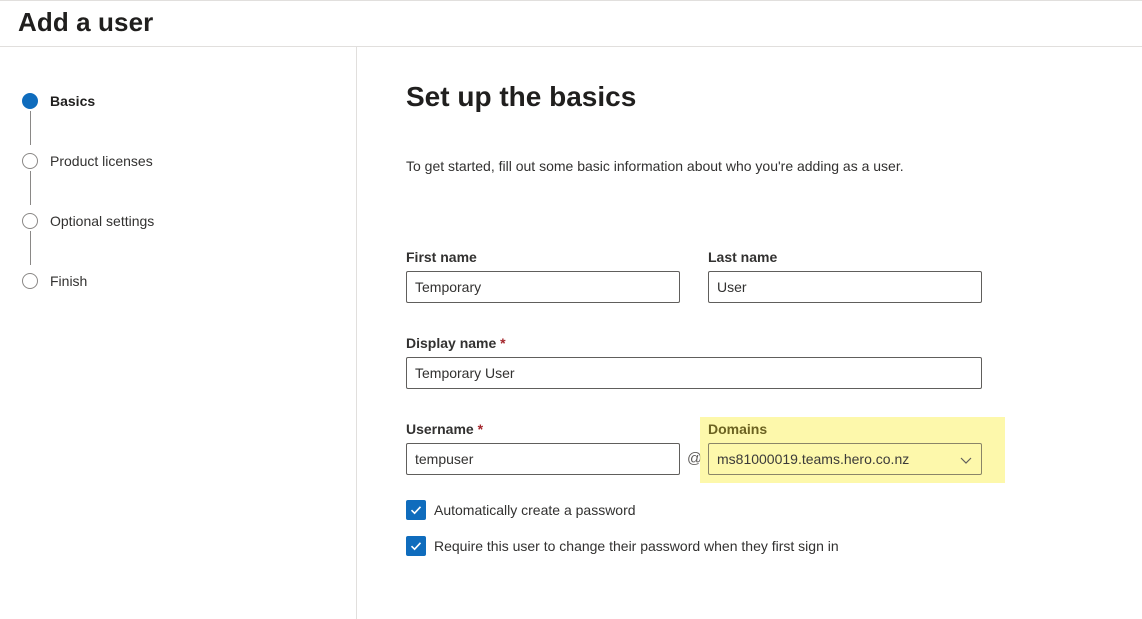  What do you see at coordinates (69, 281) in the screenshot?
I see `step-label: Finish` at bounding box center [69, 281].